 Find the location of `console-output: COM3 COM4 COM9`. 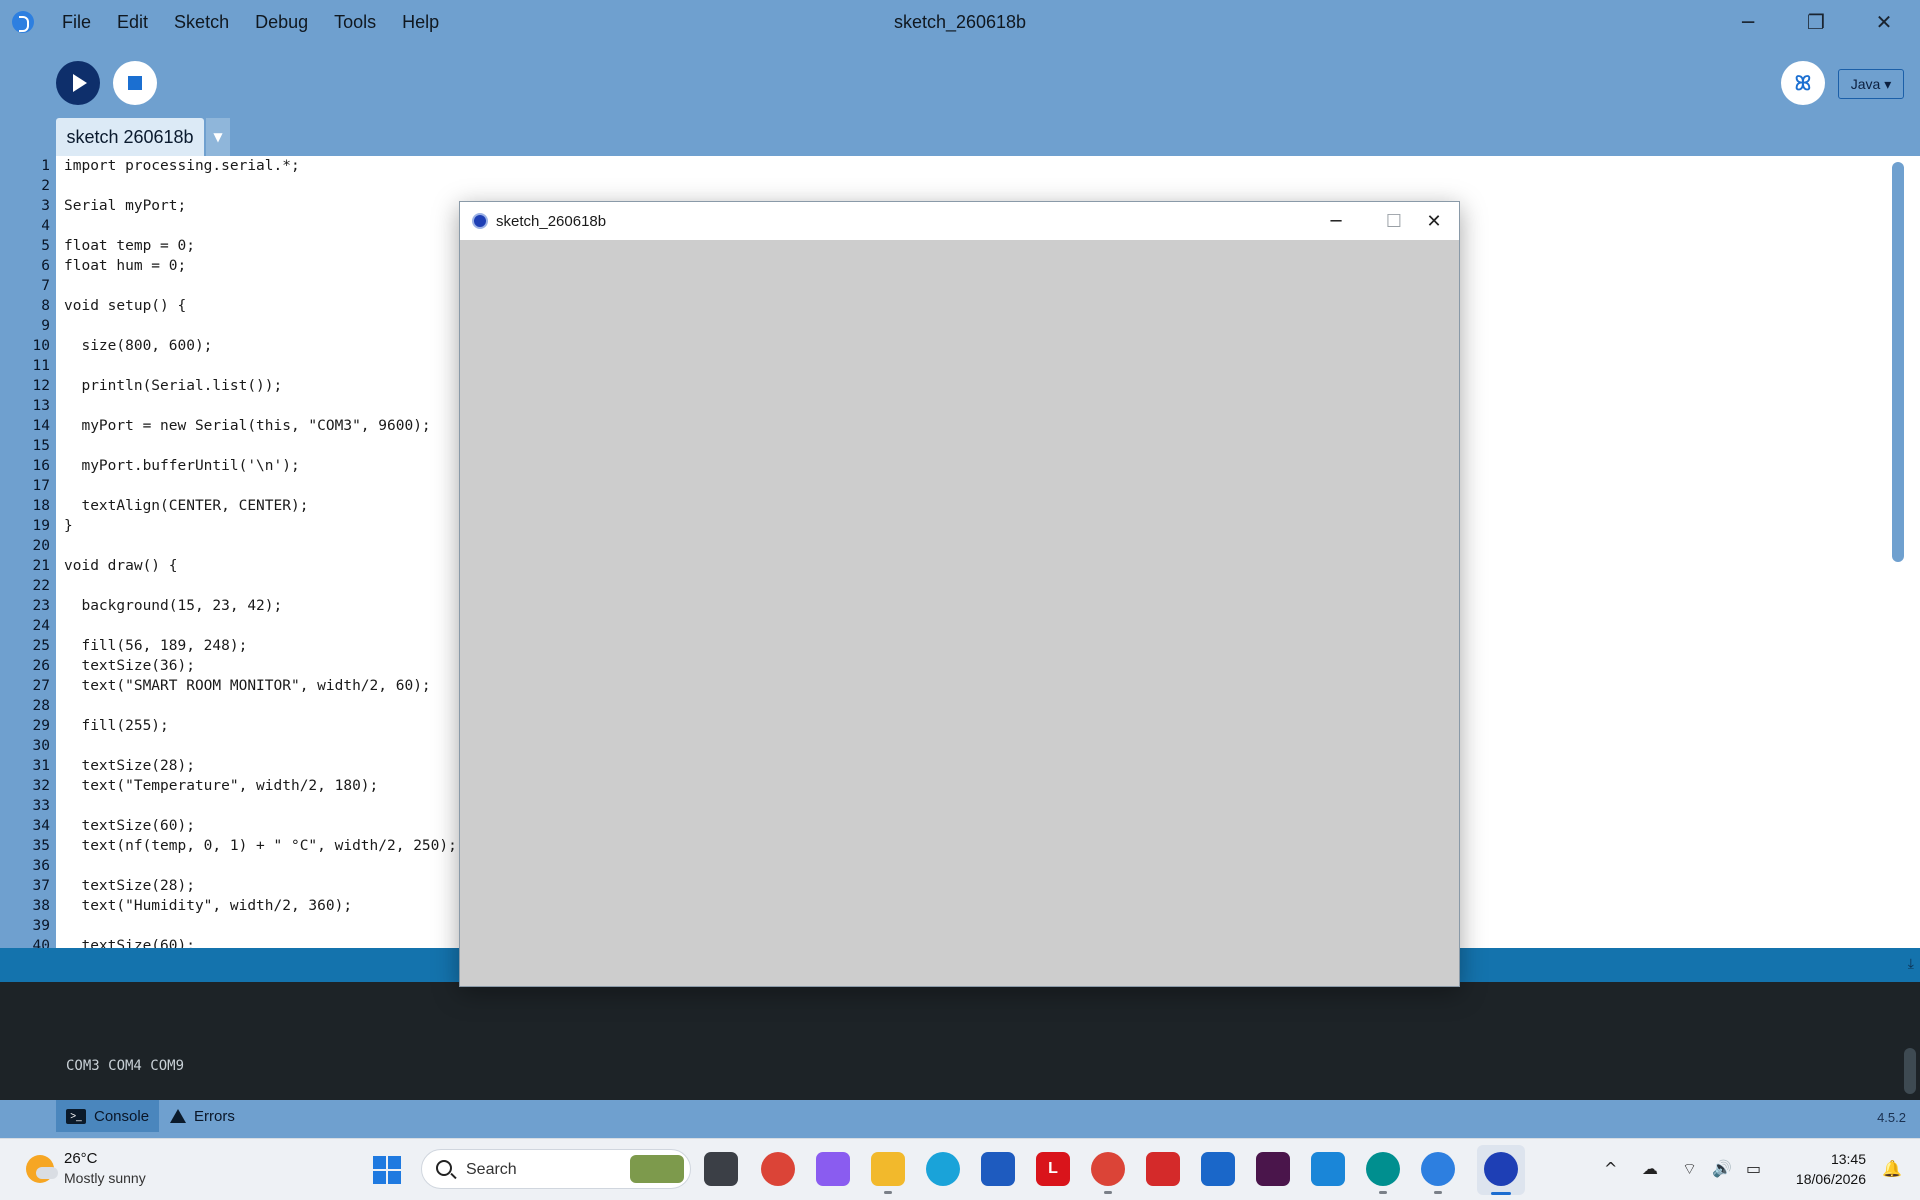

console-output: COM3 COM4 COM9 is located at coordinates (125, 1066).